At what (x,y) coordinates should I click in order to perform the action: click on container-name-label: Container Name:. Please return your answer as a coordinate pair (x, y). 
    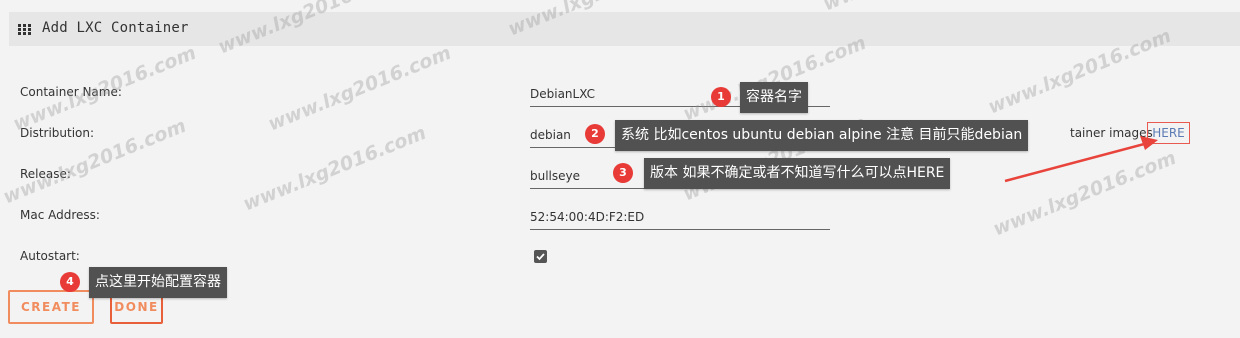
    Looking at the image, I should click on (71, 92).